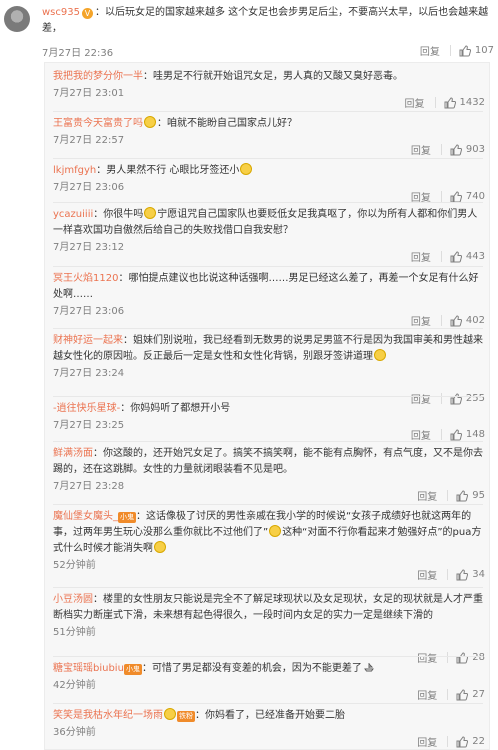 The height and width of the screenshot is (750, 498). What do you see at coordinates (269, 421) in the screenshot?
I see `list-item: -逍往快乐星球-：你妈妈听了都想开小号 7月27日 23:25 回复 148` at bounding box center [269, 421].